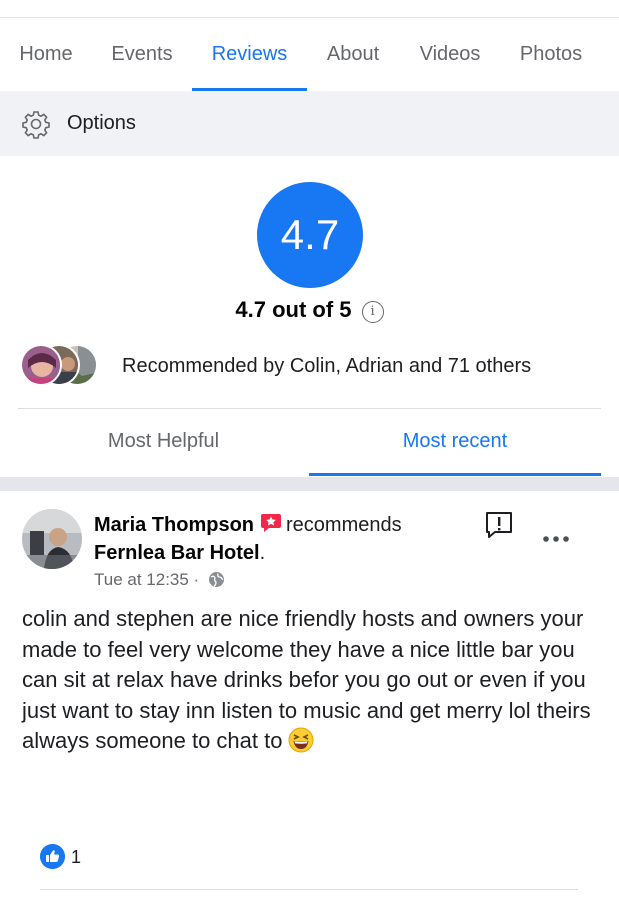 The height and width of the screenshot is (900, 619). Describe the element at coordinates (262, 553) in the screenshot. I see `business-name-suffix: .` at that location.